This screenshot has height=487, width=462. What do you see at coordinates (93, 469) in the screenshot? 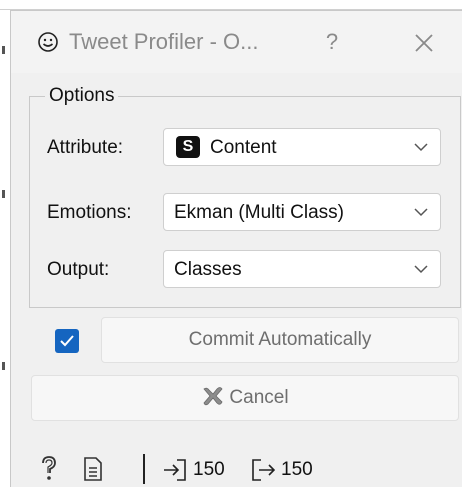
I see `report-icon` at bounding box center [93, 469].